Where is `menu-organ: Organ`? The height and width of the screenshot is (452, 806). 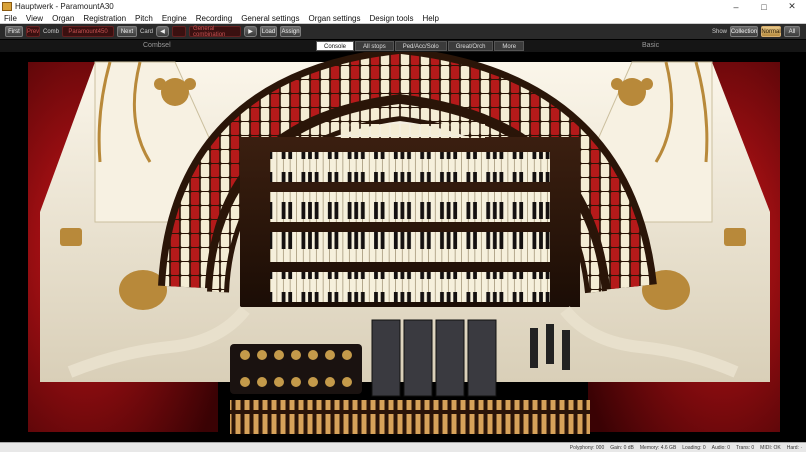
menu-organ: Organ is located at coordinates (63, 18).